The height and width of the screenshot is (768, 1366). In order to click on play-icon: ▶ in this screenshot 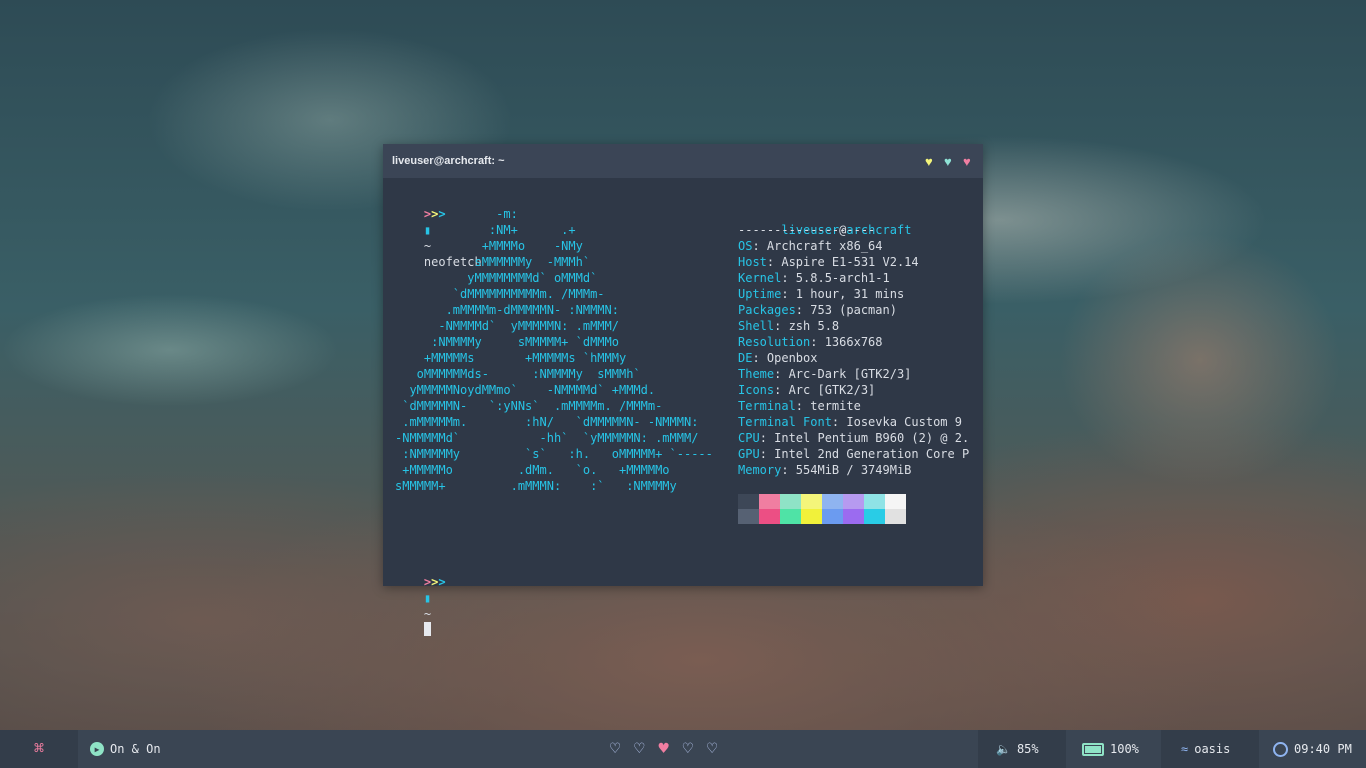, I will do `click(97, 749)`.